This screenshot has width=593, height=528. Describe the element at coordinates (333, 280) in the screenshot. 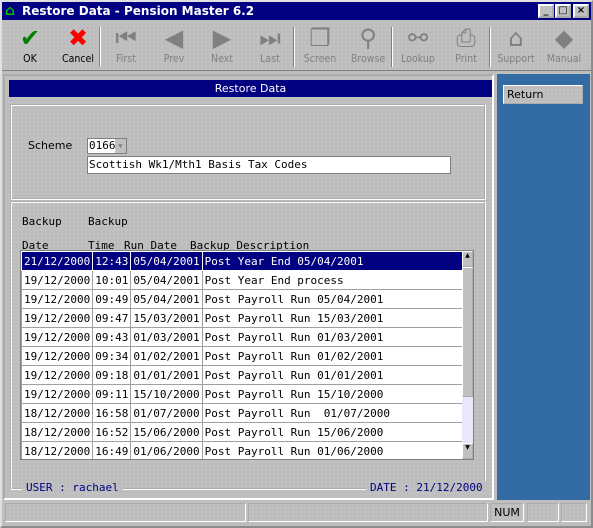

I see `table-cell: Post Year End process` at that location.